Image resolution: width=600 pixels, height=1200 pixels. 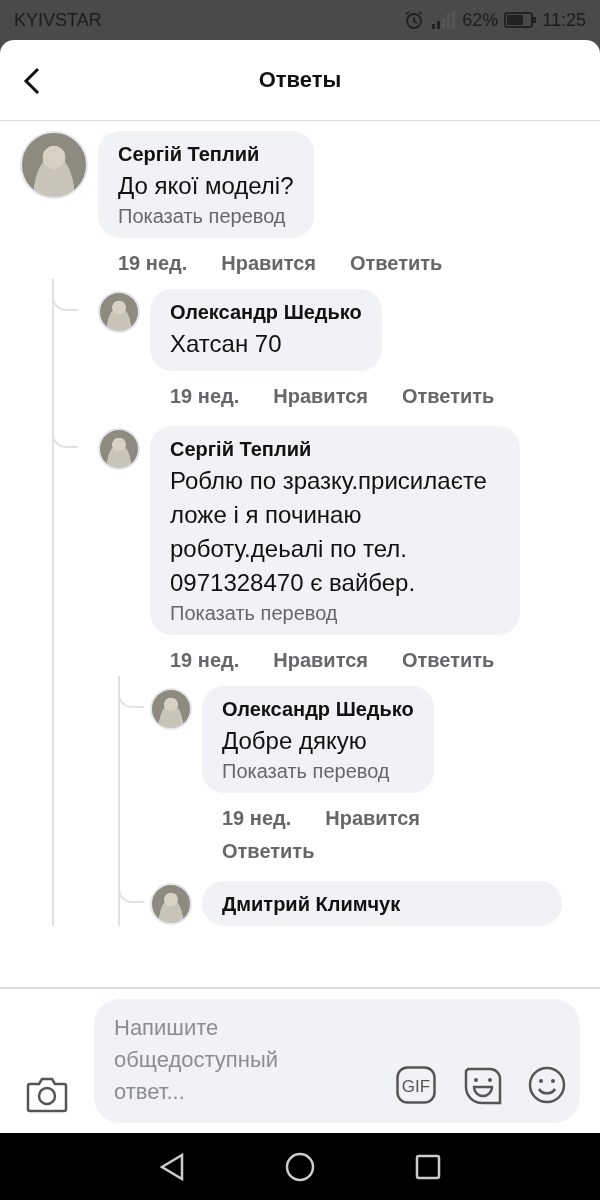 I want to click on author-name: Дмитрий Климчук, so click(x=382, y=904).